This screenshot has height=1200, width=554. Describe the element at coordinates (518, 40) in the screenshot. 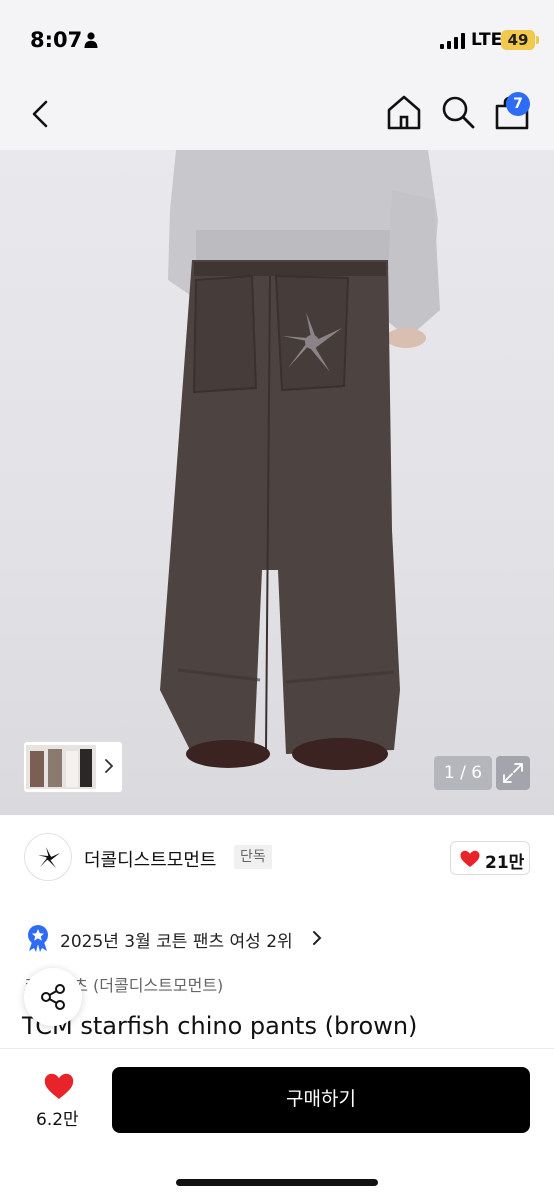

I see `battery-level: 49` at that location.